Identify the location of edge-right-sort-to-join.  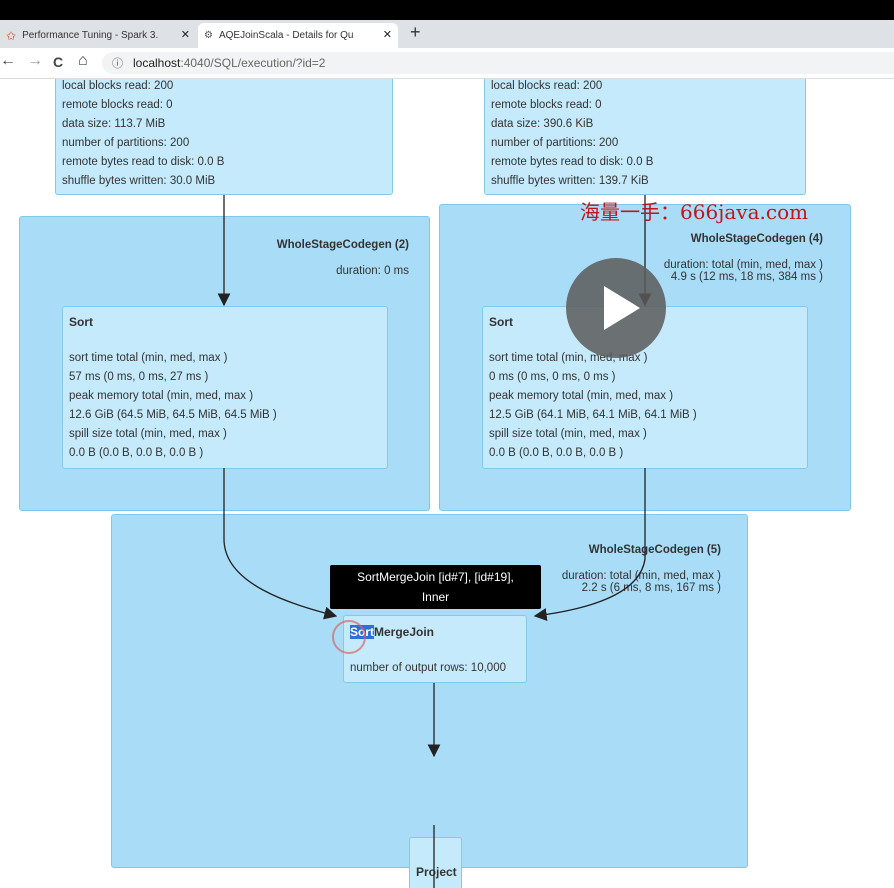
(589, 544).